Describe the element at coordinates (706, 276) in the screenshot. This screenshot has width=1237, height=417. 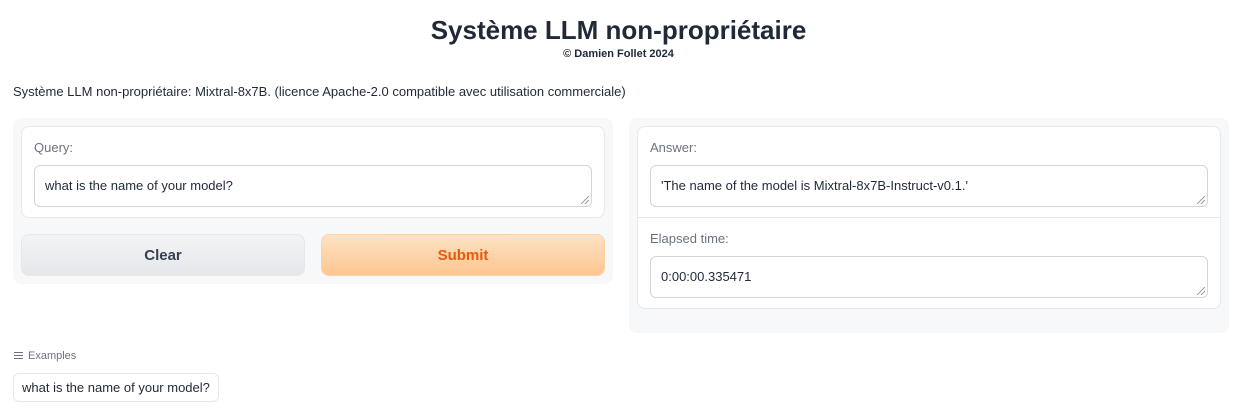
I see `elapsed-time-value: 0:00:00.335471` at that location.